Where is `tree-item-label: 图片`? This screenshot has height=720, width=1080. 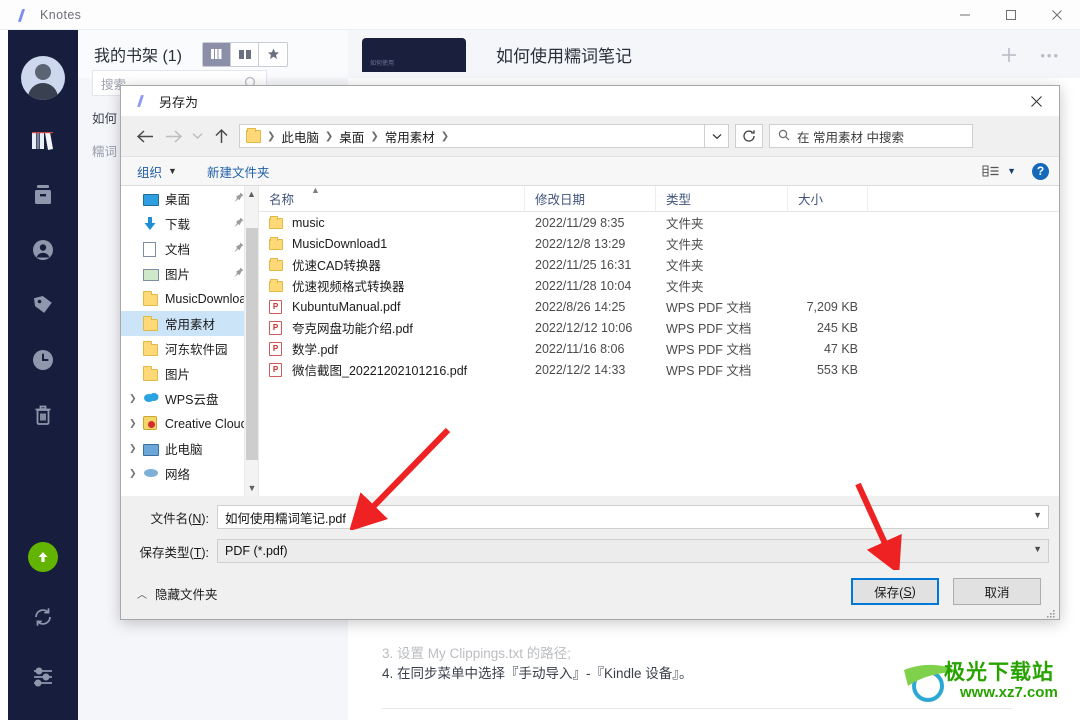
tree-item-label: 图片 is located at coordinates (178, 275).